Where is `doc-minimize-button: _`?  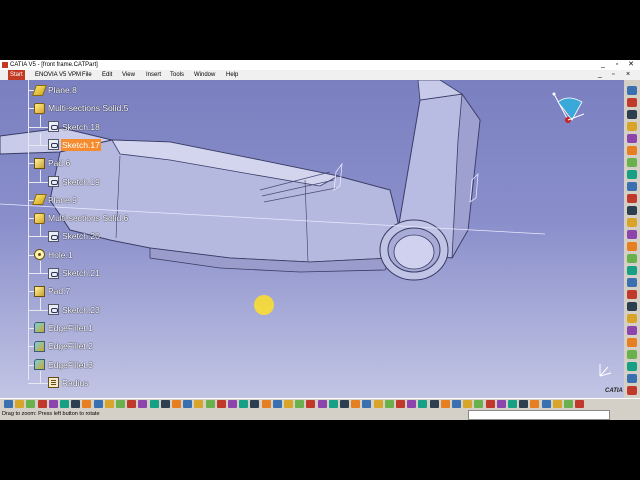 doc-minimize-button: _ is located at coordinates (600, 75).